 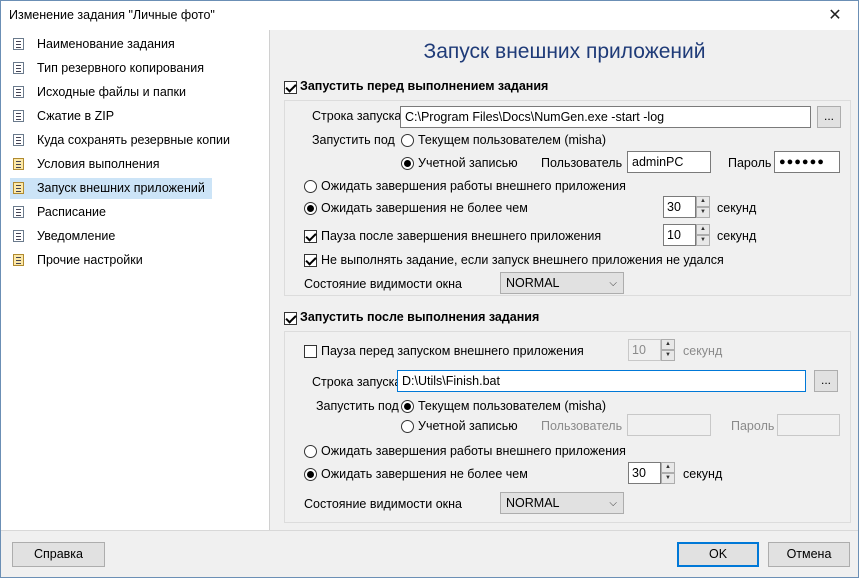 What do you see at coordinates (669, 425) in the screenshot?
I see `user-input` at bounding box center [669, 425].